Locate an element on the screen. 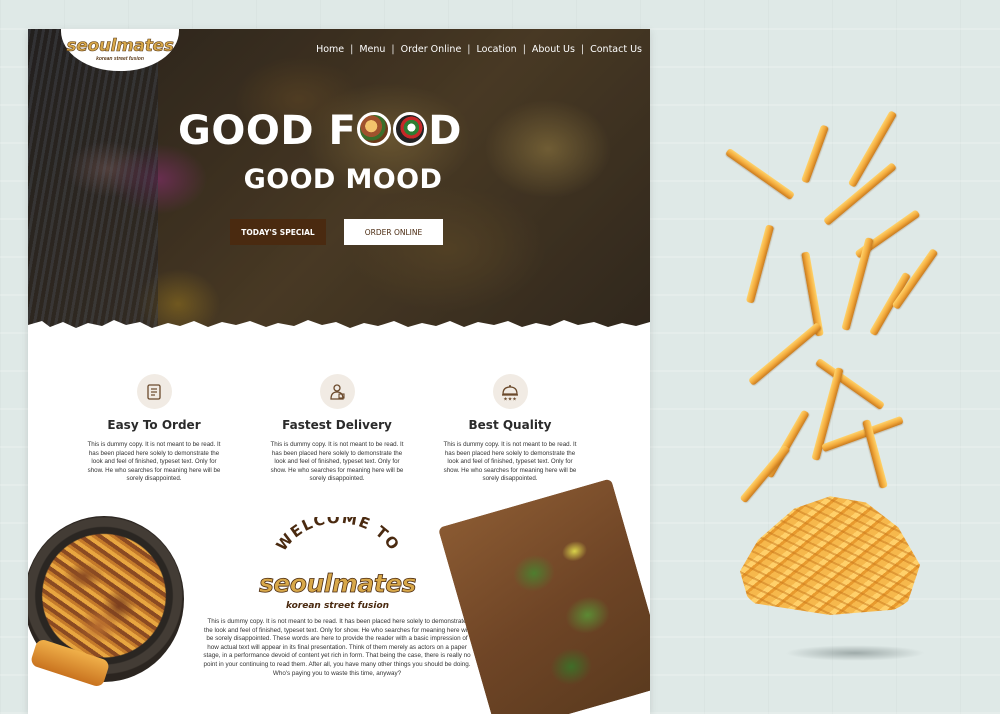 The width and height of the screenshot is (1000, 714). quality-icon: ★★★ is located at coordinates (510, 391).